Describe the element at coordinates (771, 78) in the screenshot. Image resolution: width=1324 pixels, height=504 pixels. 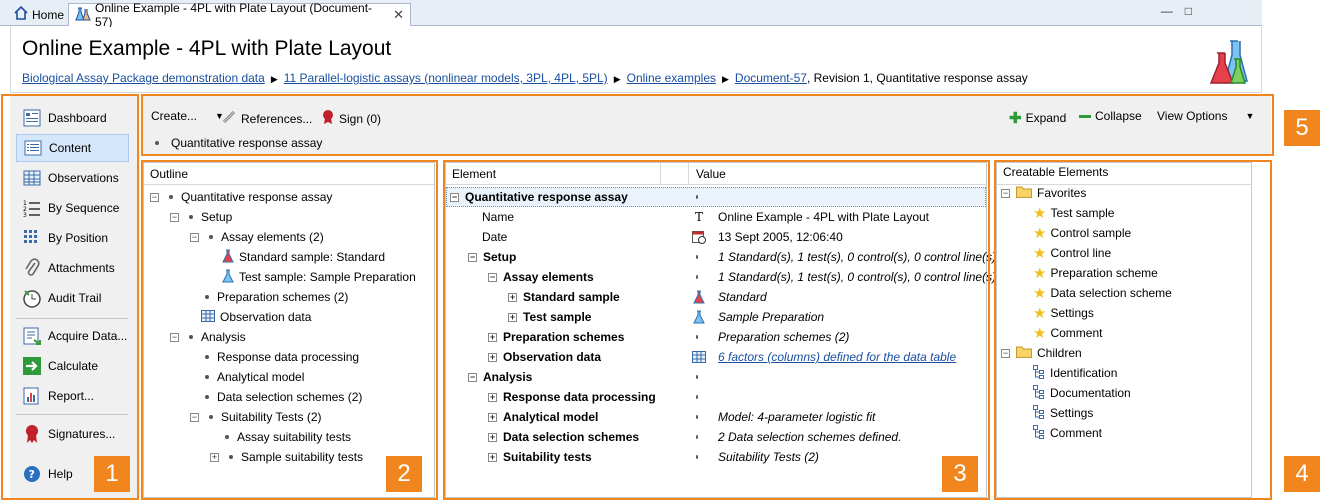
I see `breadcrumb-link-document: Document-57` at that location.